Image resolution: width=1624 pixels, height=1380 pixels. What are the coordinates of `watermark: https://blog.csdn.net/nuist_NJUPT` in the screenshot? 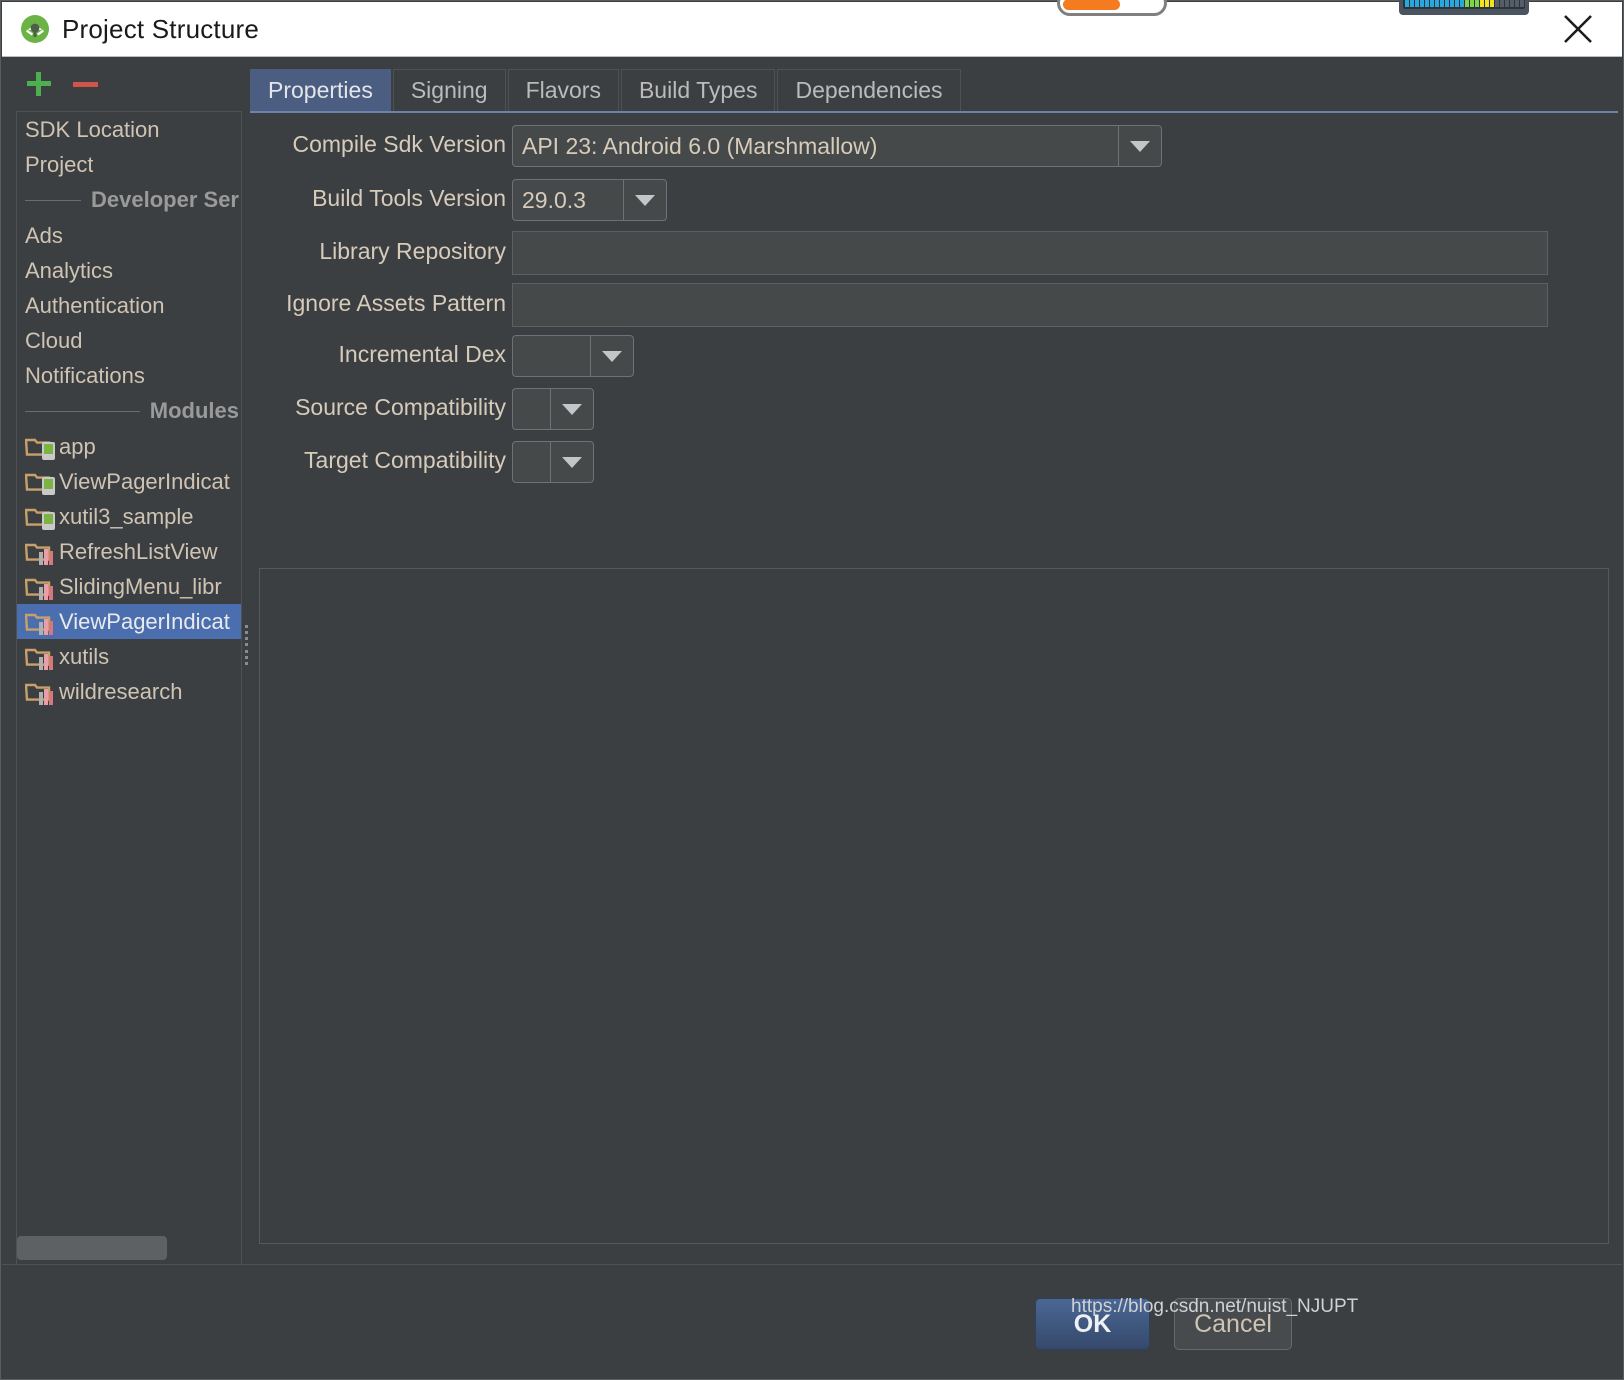 It's located at (1215, 1306).